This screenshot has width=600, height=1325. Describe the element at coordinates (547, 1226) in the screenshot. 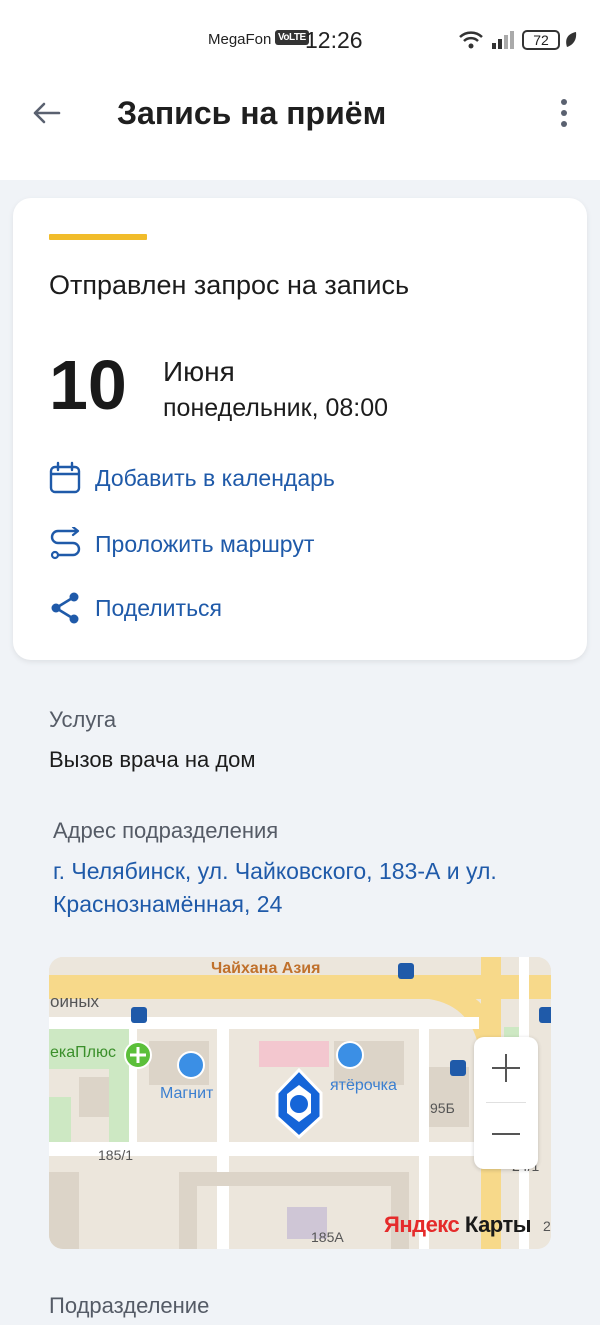

I see `map-label-edge-right: 2` at that location.